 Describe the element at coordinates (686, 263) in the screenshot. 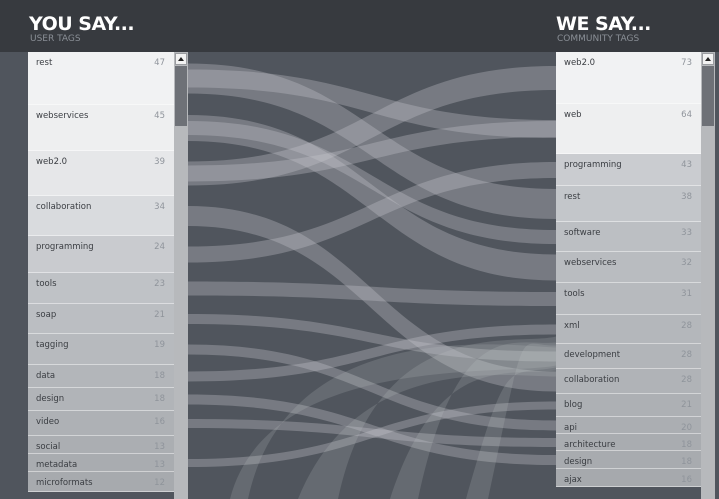

I see `community-tag-count: 32` at that location.